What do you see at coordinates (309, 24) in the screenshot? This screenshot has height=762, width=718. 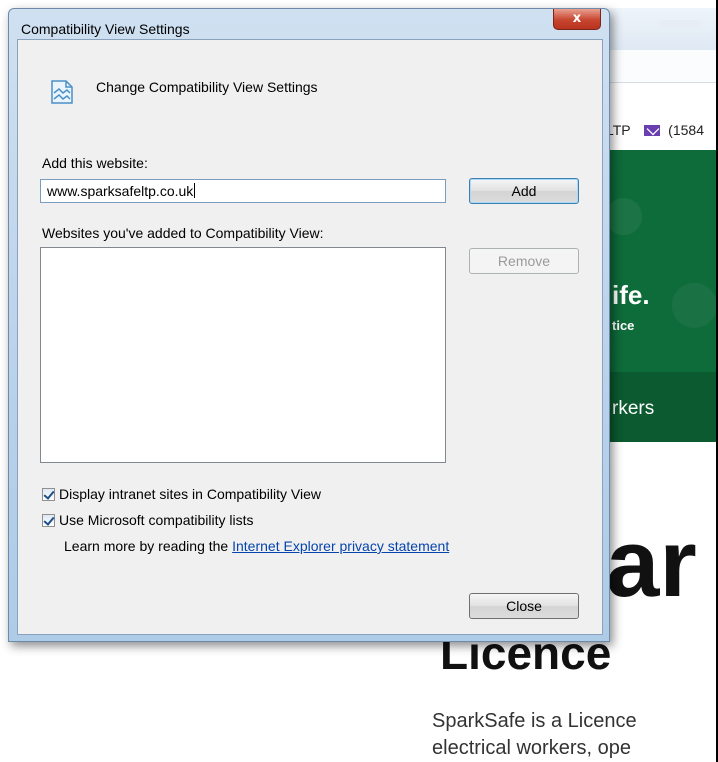 I see `dialog-titlebar: Compatibility View Settings x` at bounding box center [309, 24].